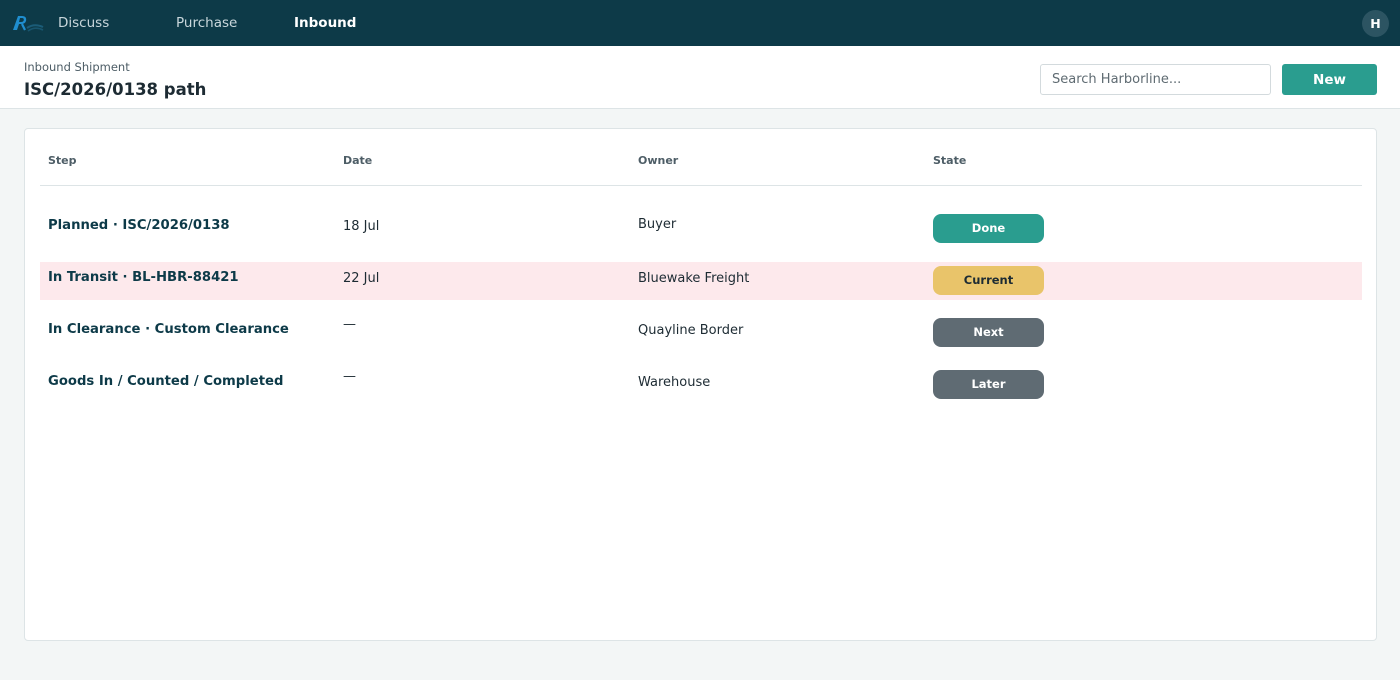 This screenshot has height=680, width=1400. What do you see at coordinates (357, 160) in the screenshot?
I see `column-header-date: Date` at bounding box center [357, 160].